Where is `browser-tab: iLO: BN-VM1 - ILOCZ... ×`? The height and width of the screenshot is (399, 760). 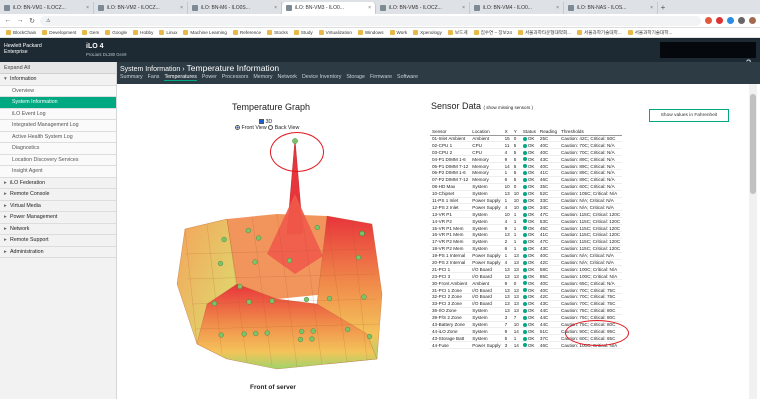
browser-tab: iLO: BN-VM1 - ILOCZ... × is located at coordinates (47, 8).